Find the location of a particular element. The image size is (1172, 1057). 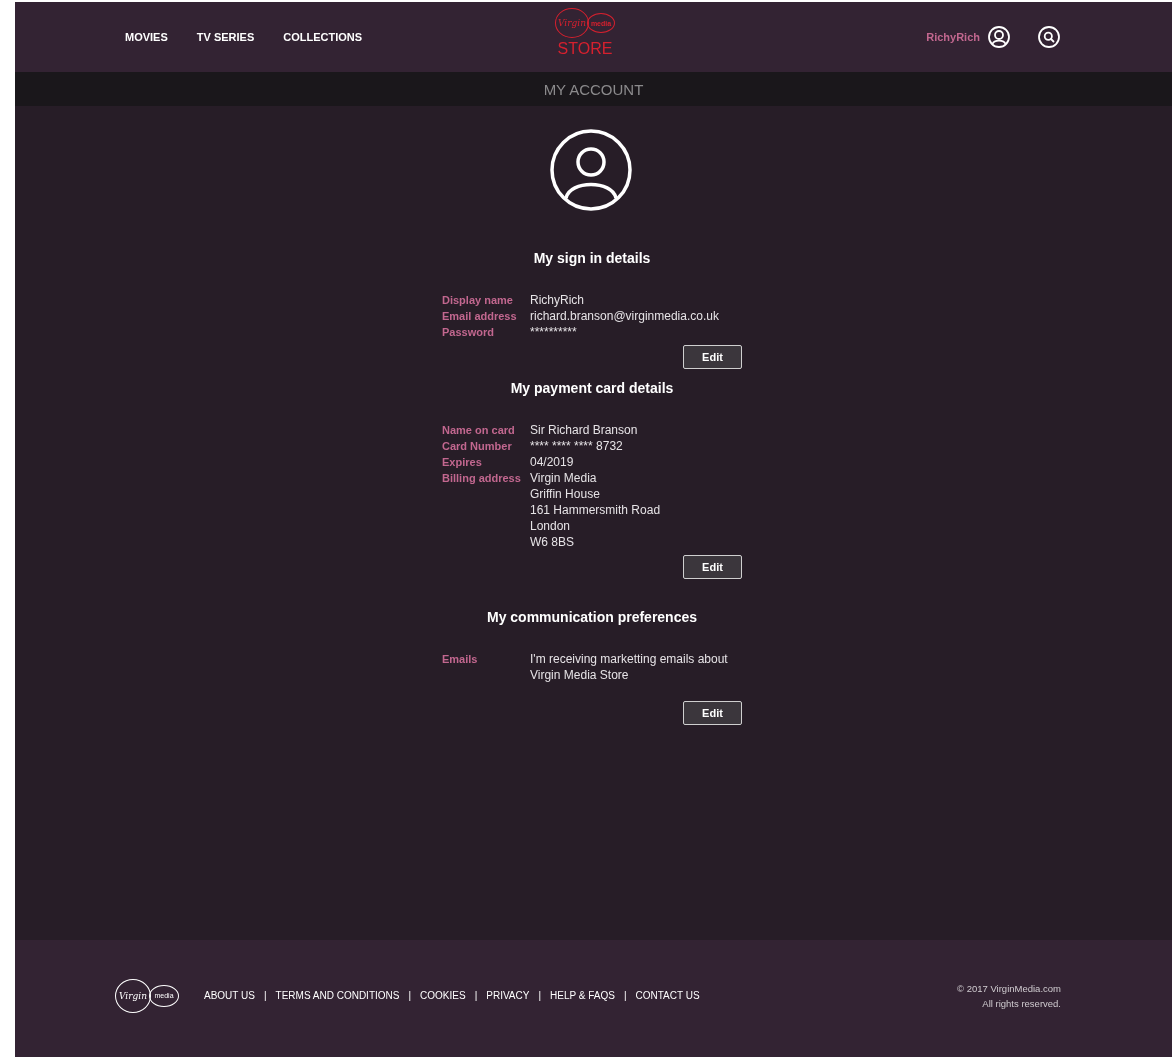

field-value: W6 8BS is located at coordinates (552, 542).